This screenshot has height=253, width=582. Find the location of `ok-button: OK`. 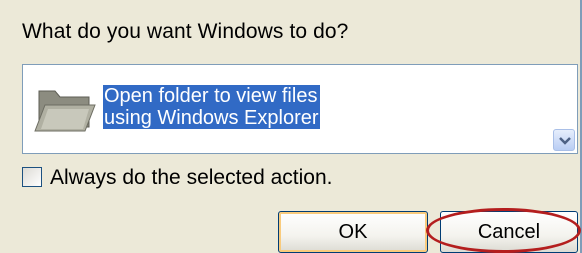

ok-button: OK is located at coordinates (353, 232).